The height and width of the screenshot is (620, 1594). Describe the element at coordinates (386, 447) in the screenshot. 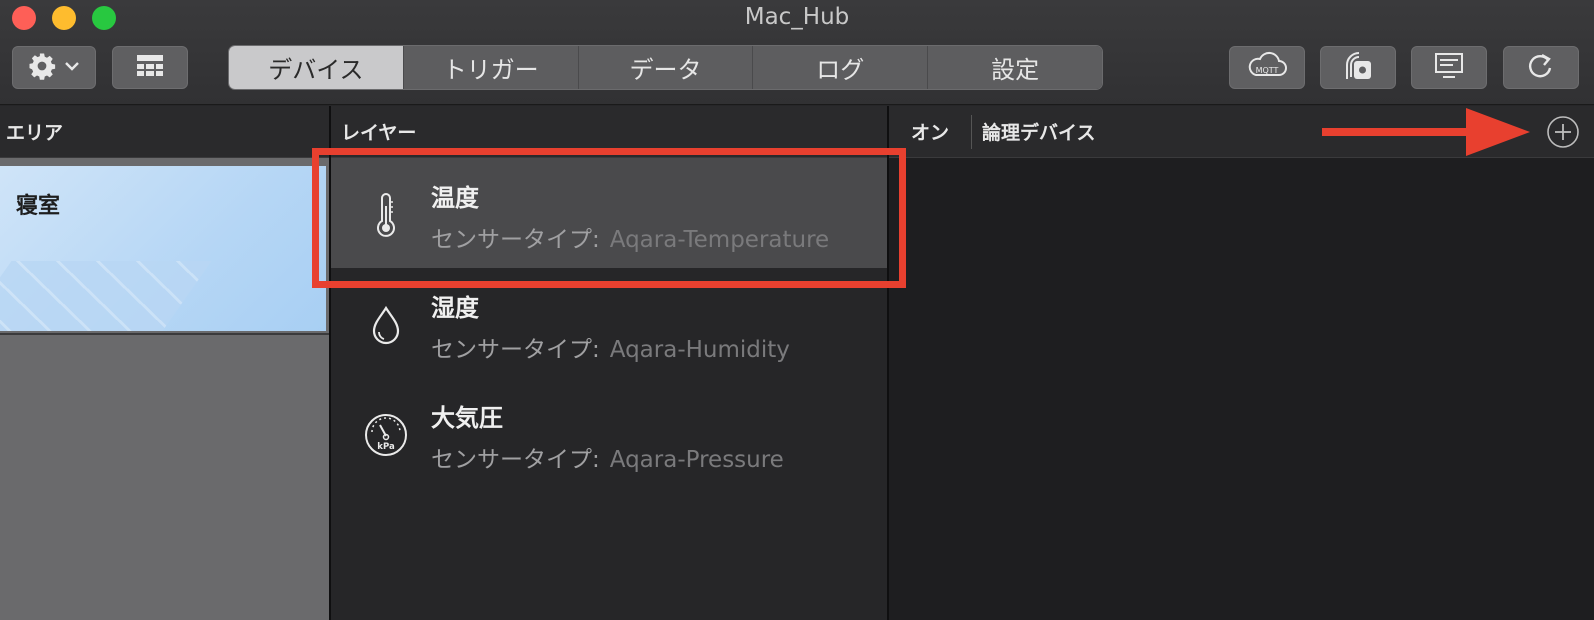

I see `svg-text: kPa` at that location.